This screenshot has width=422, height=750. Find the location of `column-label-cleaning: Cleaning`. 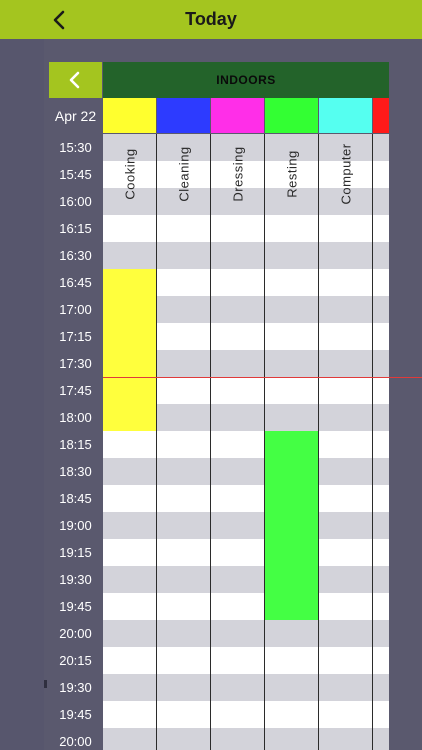

column-label-cleaning: Cleaning is located at coordinates (183, 174).